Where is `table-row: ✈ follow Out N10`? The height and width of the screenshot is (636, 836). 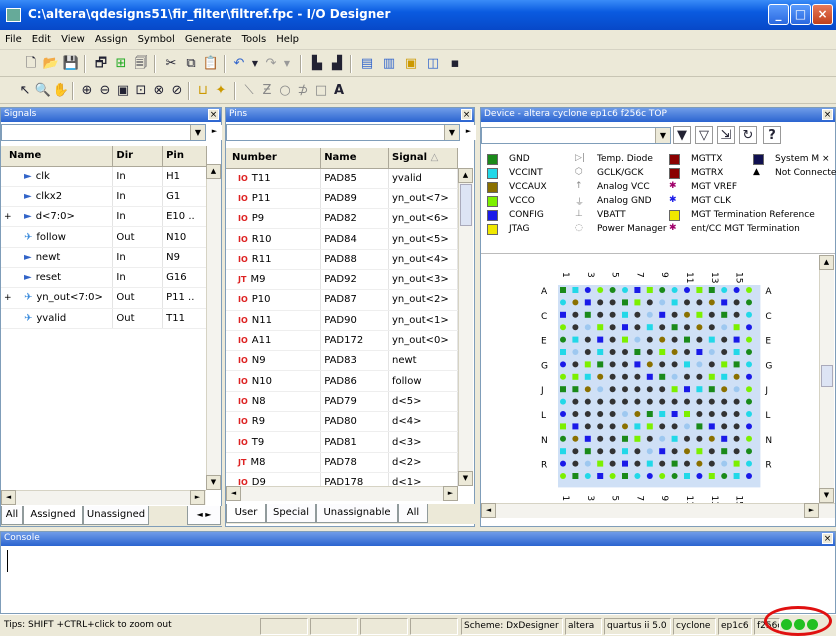 table-row: ✈ follow Out N10 is located at coordinates (104, 237).